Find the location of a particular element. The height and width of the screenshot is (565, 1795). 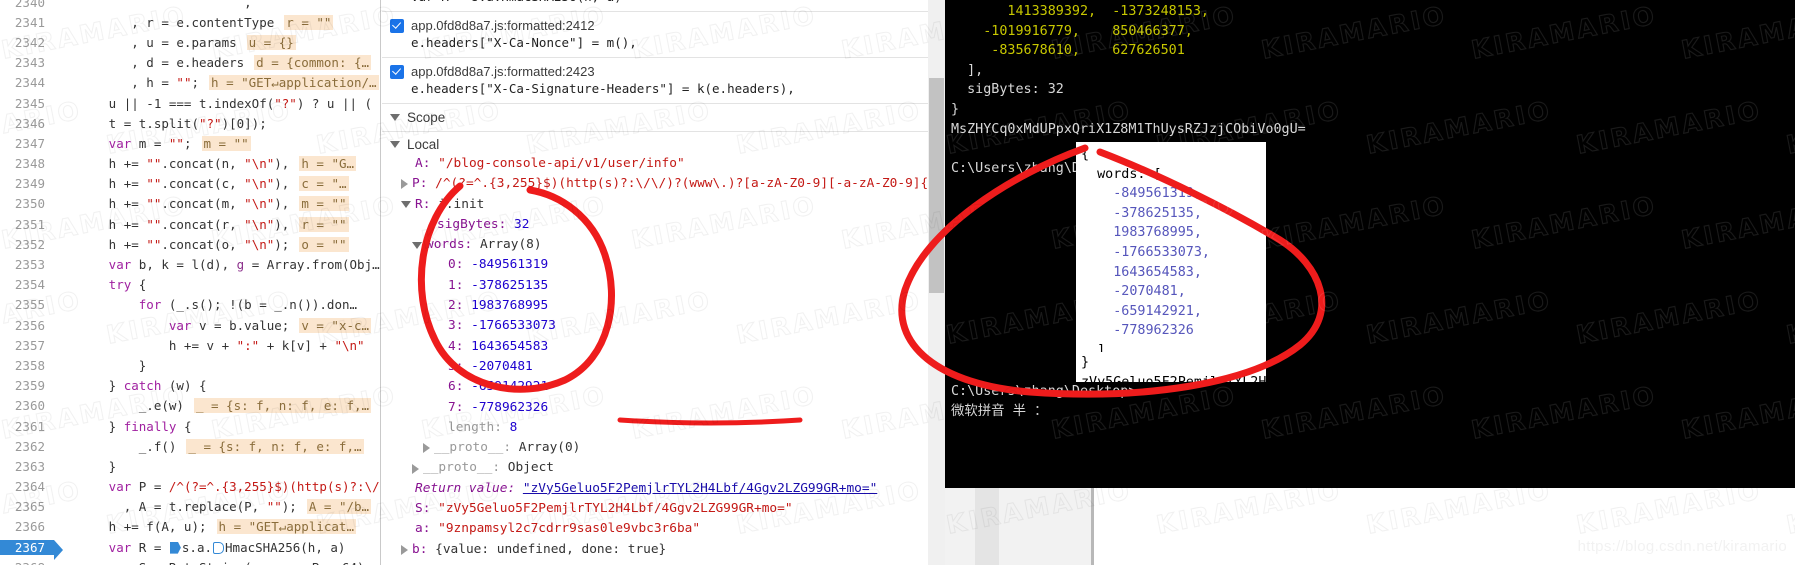

code-line: 2346 t = t.split("?")[0]); is located at coordinates (190, 123).